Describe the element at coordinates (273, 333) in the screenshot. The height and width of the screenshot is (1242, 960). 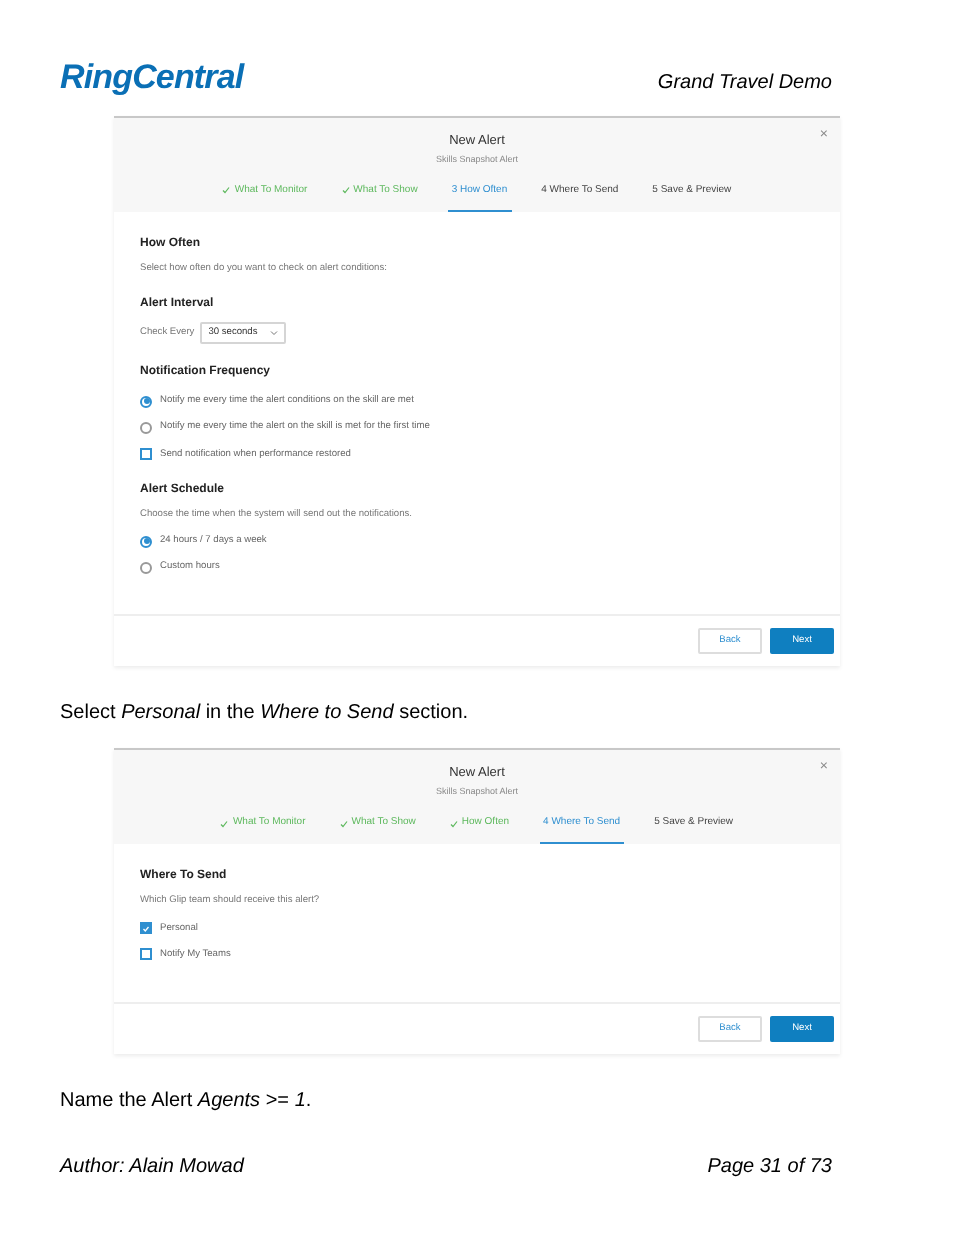
I see `caret-icon` at that location.